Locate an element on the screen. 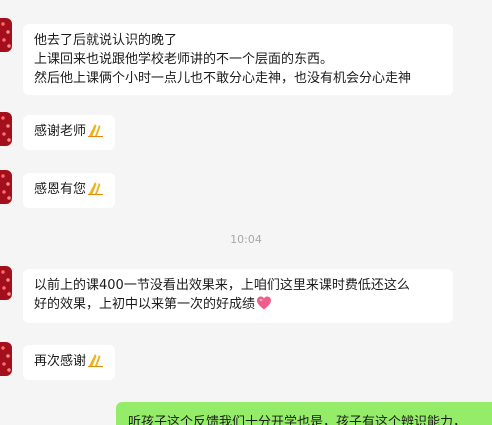  message-text: 听孩子这个反馈我们十分开学也是，孩子有这个辨识能力， is located at coordinates (297, 420).